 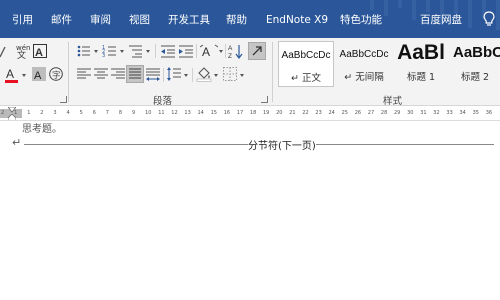 What do you see at coordinates (68, 113) in the screenshot?
I see `ruler-number: 4` at bounding box center [68, 113].